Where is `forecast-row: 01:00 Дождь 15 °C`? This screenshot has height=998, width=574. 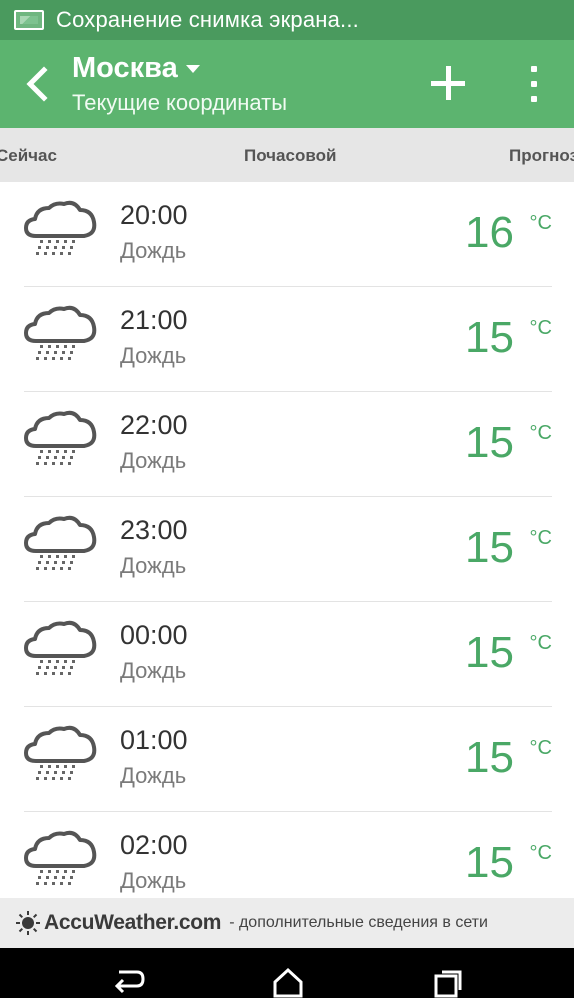 forecast-row: 01:00 Дождь 15 °C is located at coordinates (287, 759).